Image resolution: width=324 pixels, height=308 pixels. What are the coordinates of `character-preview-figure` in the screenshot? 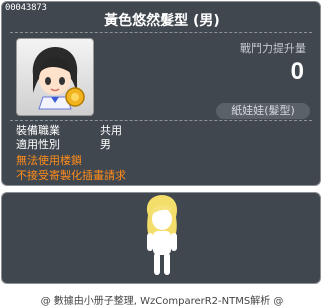 It's located at (162, 235).